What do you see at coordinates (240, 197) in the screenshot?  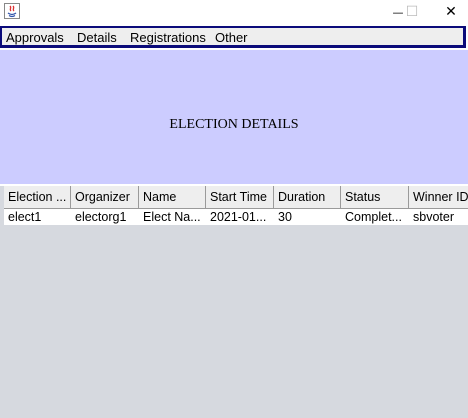 I see `column-header-start-time: Start Time` at bounding box center [240, 197].